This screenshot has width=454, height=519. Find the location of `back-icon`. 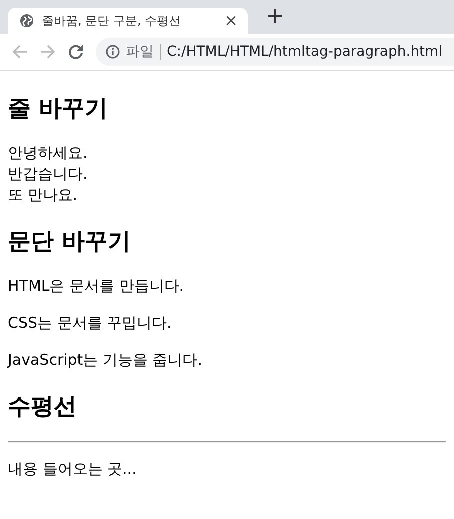

back-icon is located at coordinates (20, 52).